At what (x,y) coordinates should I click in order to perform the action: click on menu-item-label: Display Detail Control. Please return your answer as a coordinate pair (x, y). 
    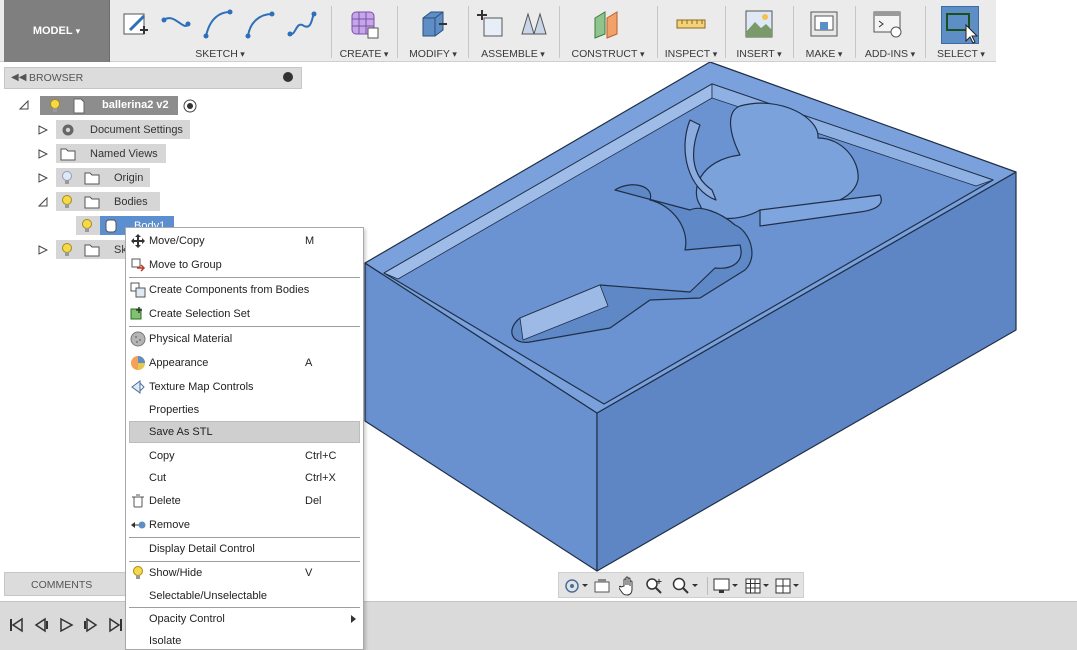
    Looking at the image, I should click on (202, 549).